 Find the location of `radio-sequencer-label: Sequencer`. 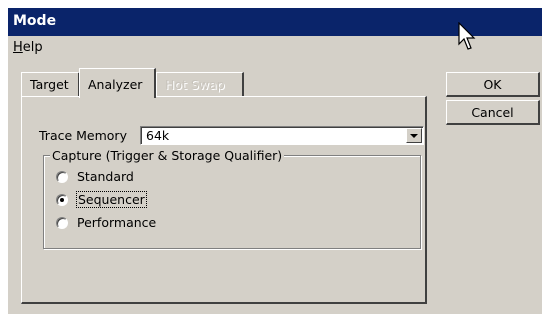

radio-sequencer-label: Sequencer is located at coordinates (111, 199).